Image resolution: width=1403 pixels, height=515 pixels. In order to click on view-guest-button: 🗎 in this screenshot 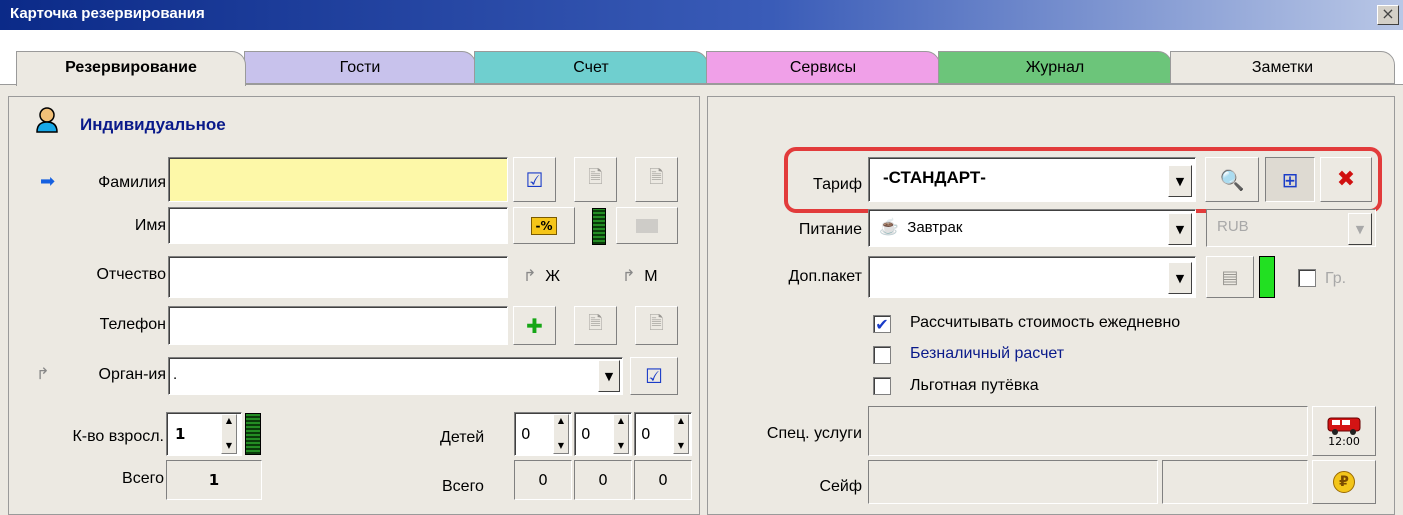, I will do `click(595, 179)`.